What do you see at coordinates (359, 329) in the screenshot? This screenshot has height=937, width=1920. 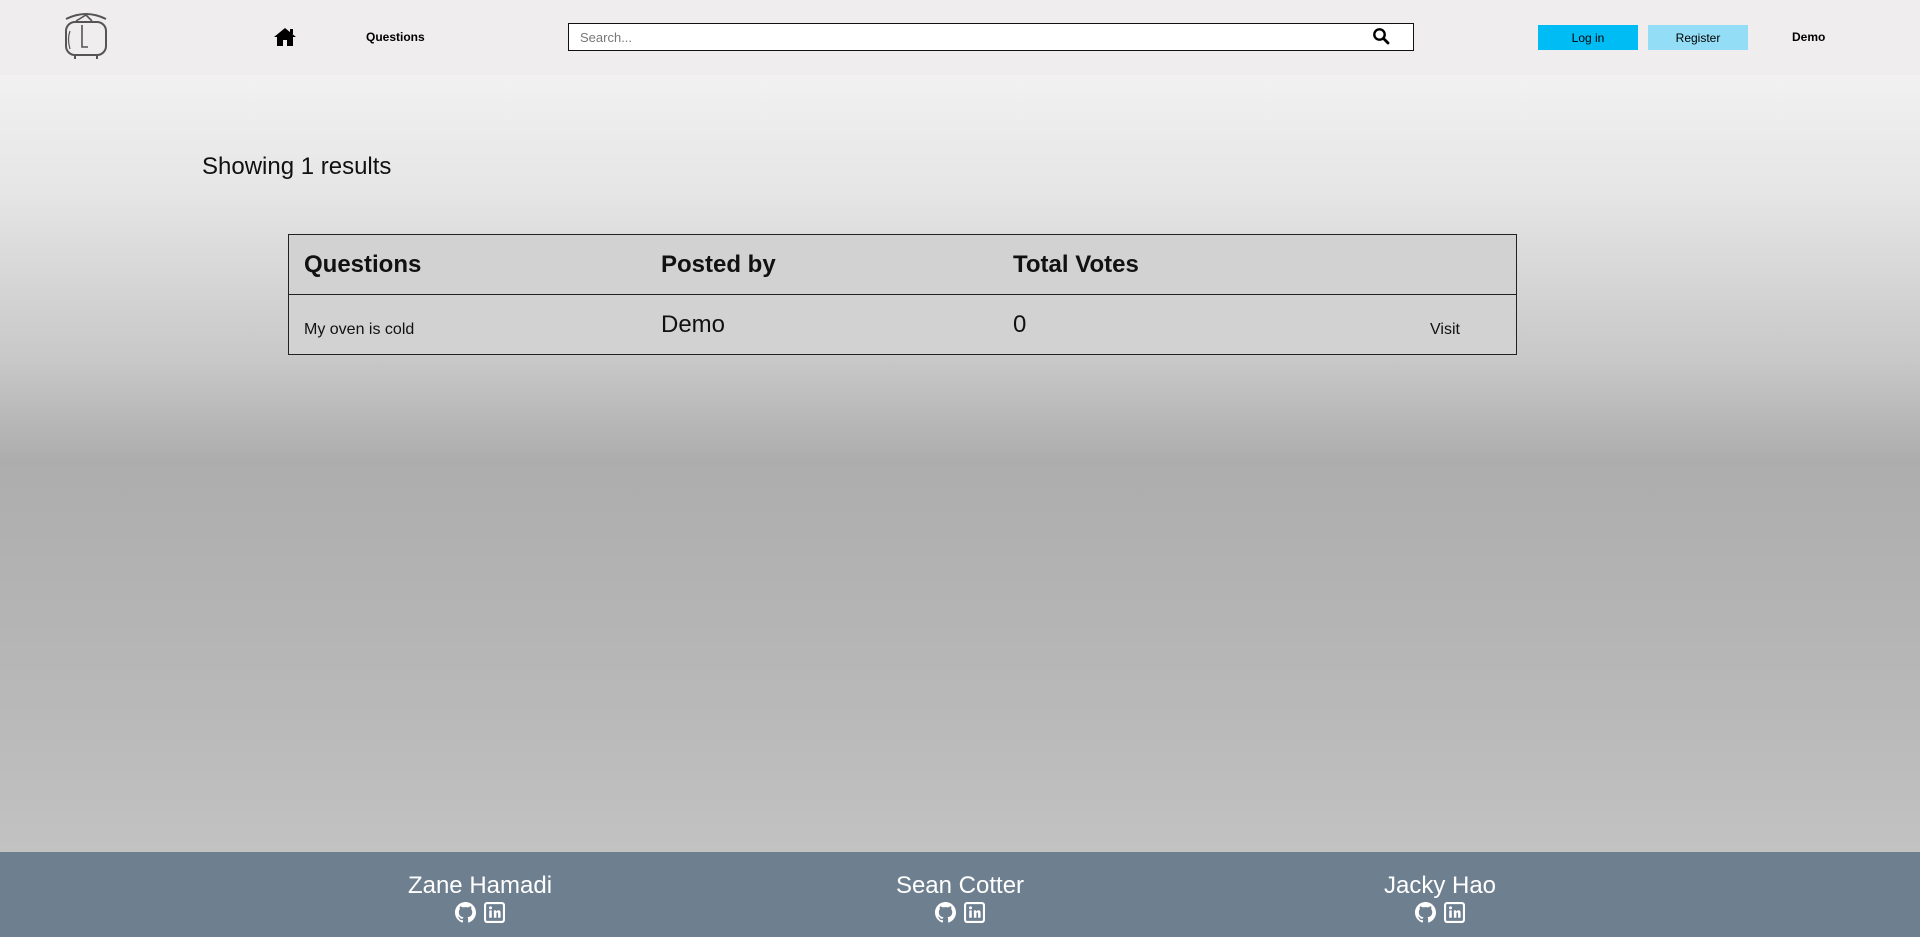 I see `question-title: My oven is cold` at bounding box center [359, 329].